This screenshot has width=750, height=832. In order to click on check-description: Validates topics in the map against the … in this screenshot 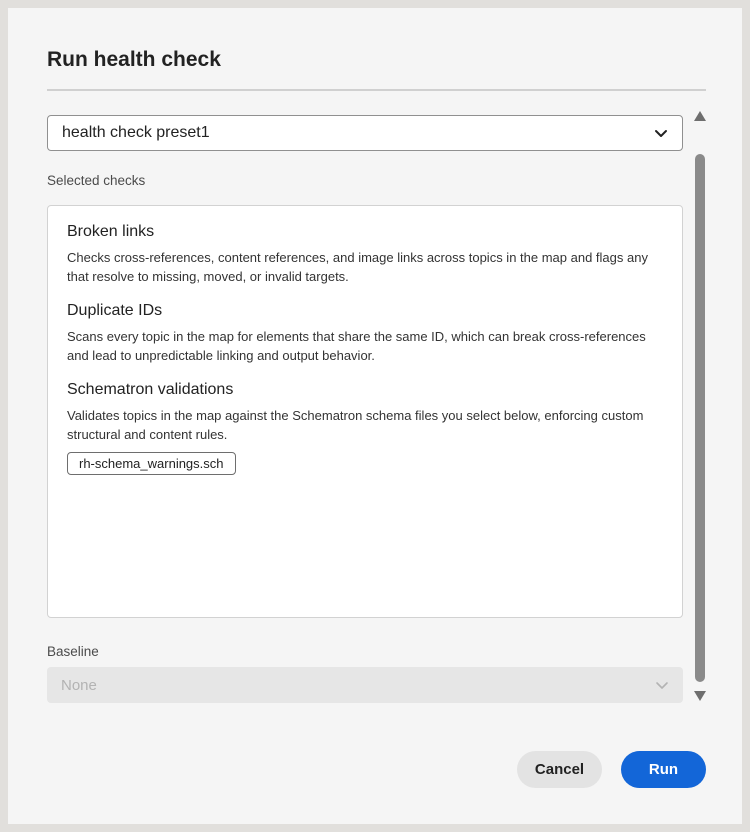, I will do `click(355, 425)`.